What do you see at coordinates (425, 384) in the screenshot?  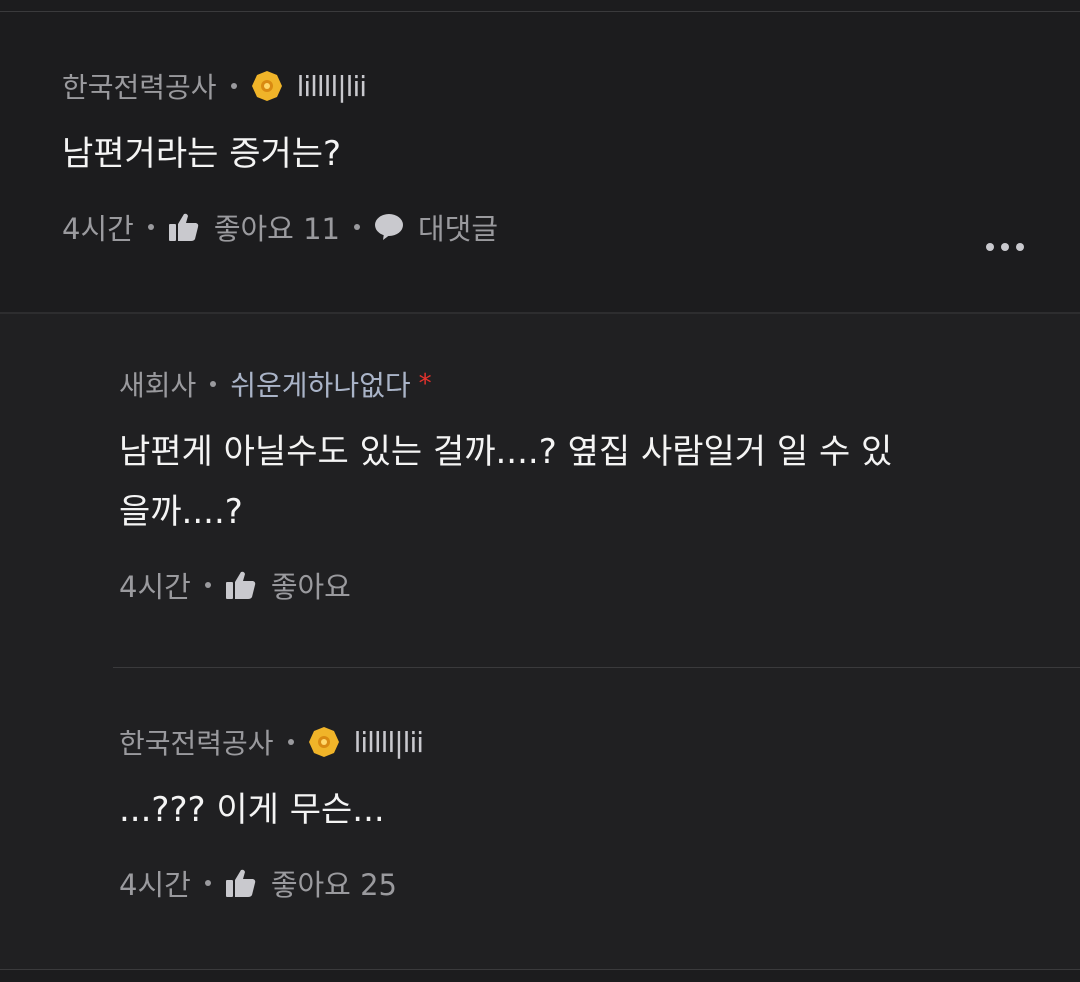 I see `author-marker: *` at bounding box center [425, 384].